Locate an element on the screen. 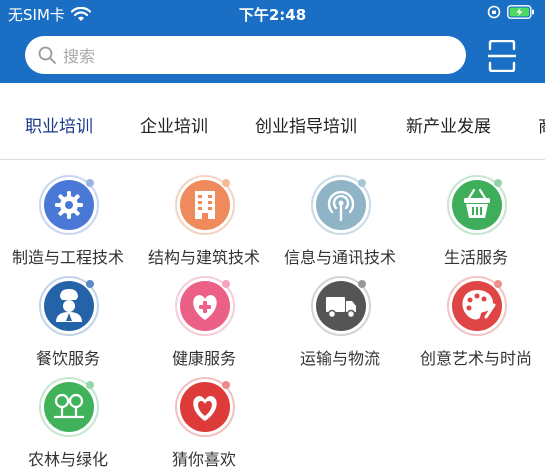 The width and height of the screenshot is (545, 471). tab-new-industry: 新产业发展 is located at coordinates (448, 124).